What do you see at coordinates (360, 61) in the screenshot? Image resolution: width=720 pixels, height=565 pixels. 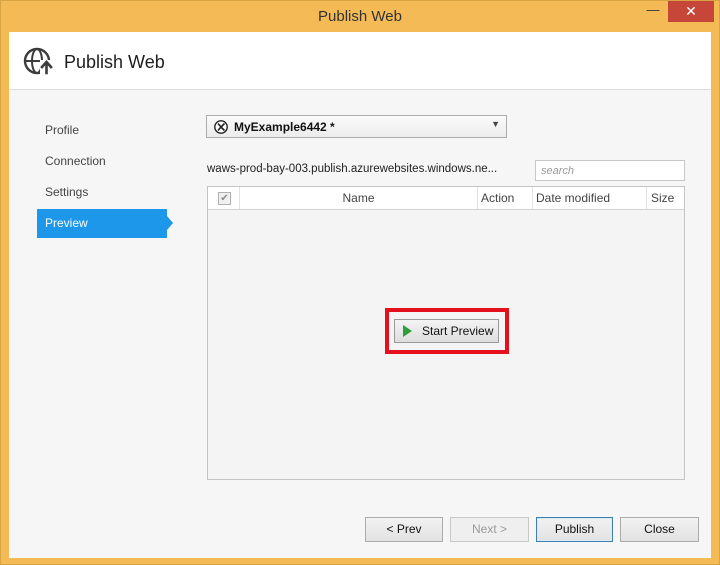 I see `dialog-header: Publish Web` at bounding box center [360, 61].